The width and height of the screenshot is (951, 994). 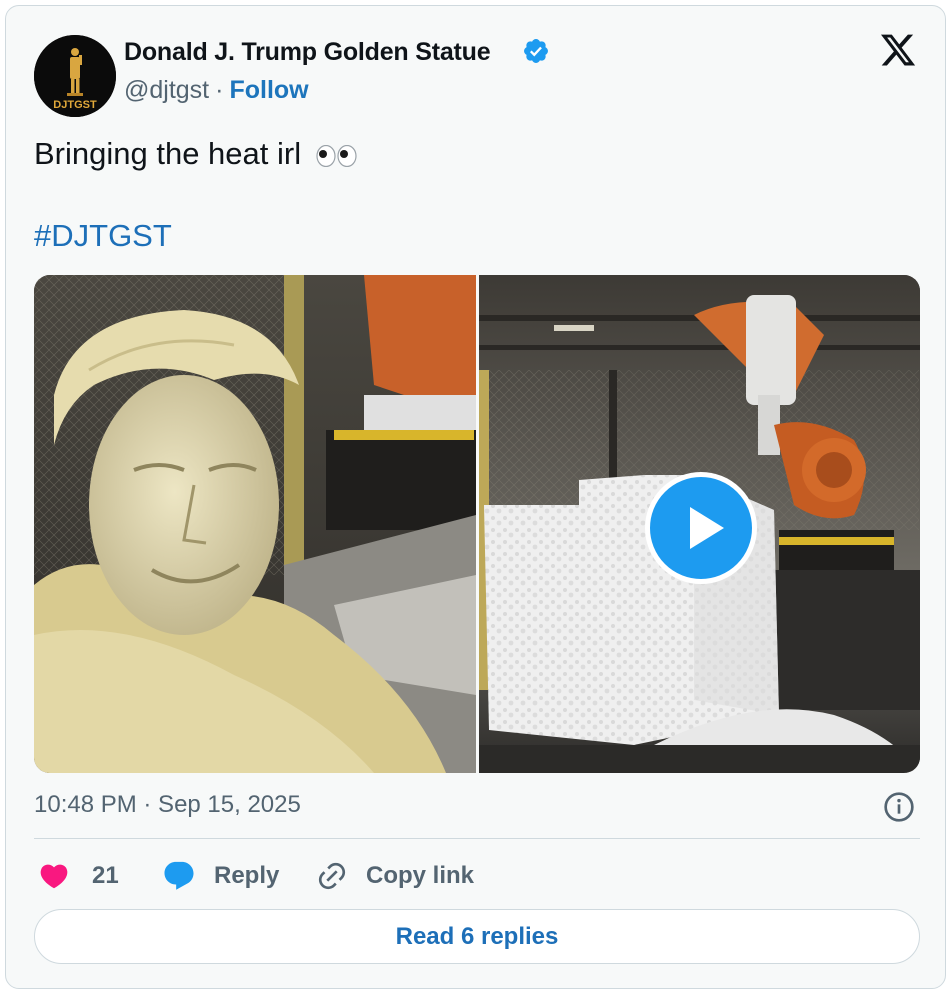 What do you see at coordinates (78, 876) in the screenshot?
I see `like-button: 21` at bounding box center [78, 876].